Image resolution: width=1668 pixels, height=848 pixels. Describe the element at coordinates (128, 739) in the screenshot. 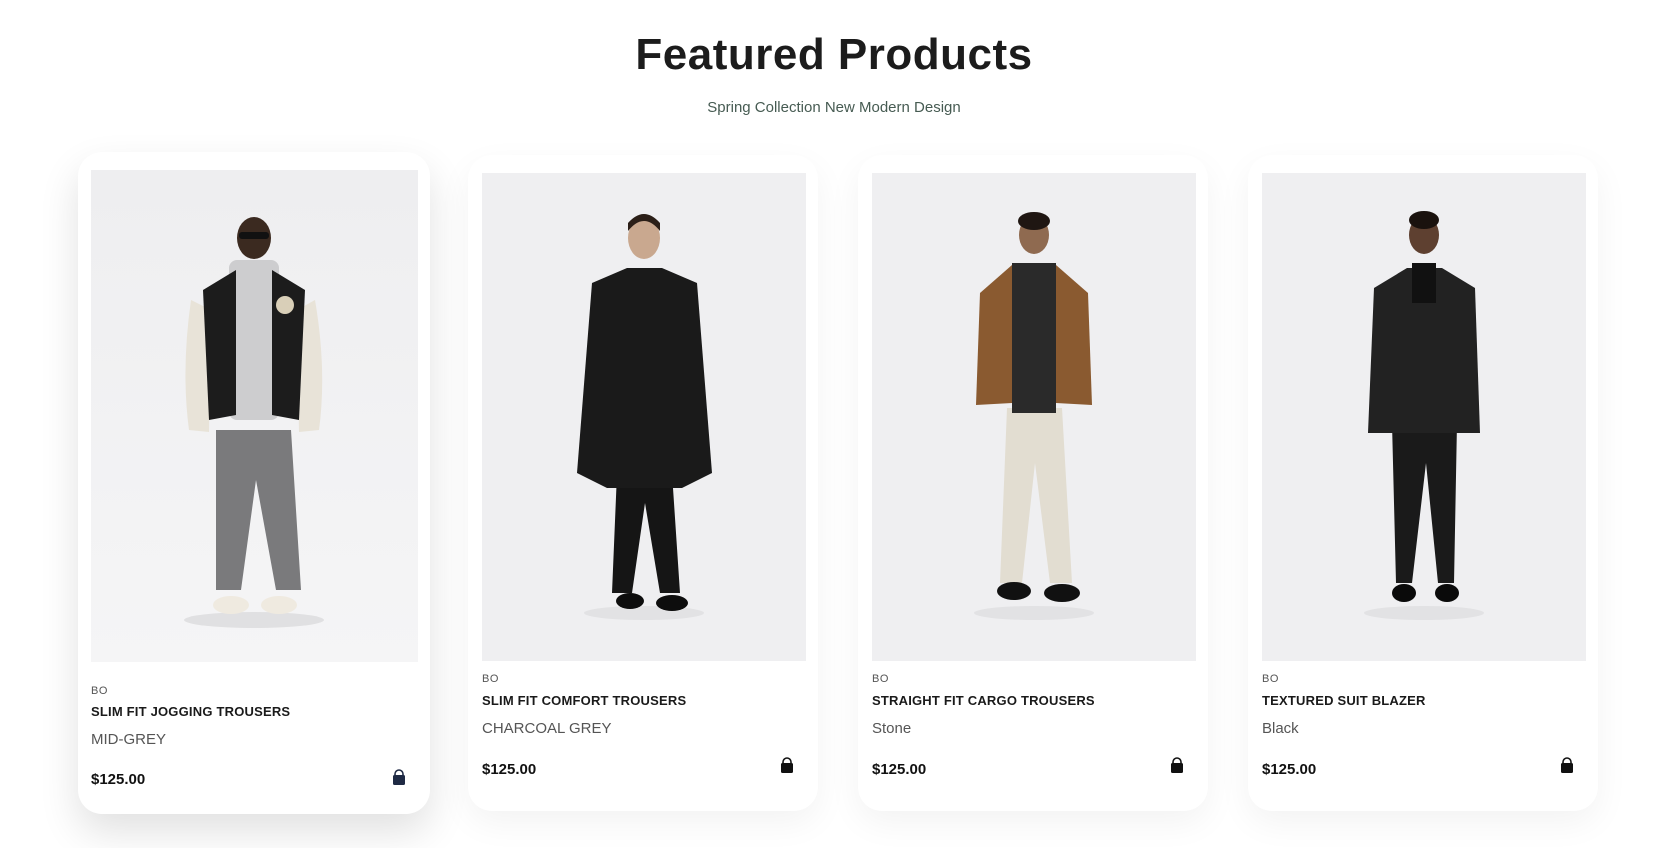

I see `product-color: MID-GREY` at that location.